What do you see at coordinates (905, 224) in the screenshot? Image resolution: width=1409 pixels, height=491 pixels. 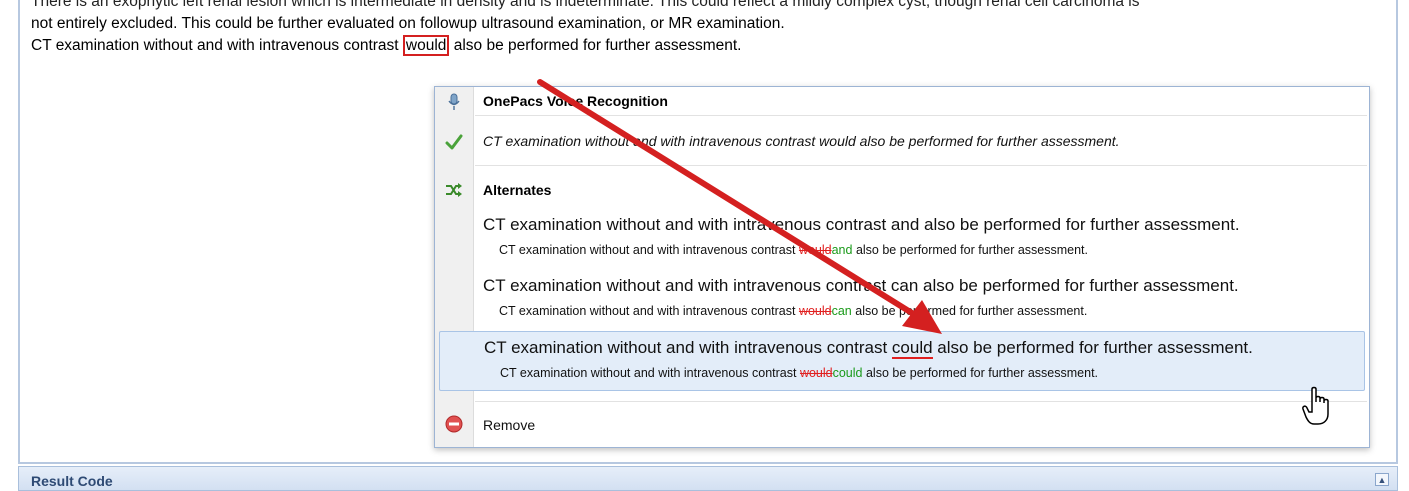 I see `alt-word: and` at bounding box center [905, 224].